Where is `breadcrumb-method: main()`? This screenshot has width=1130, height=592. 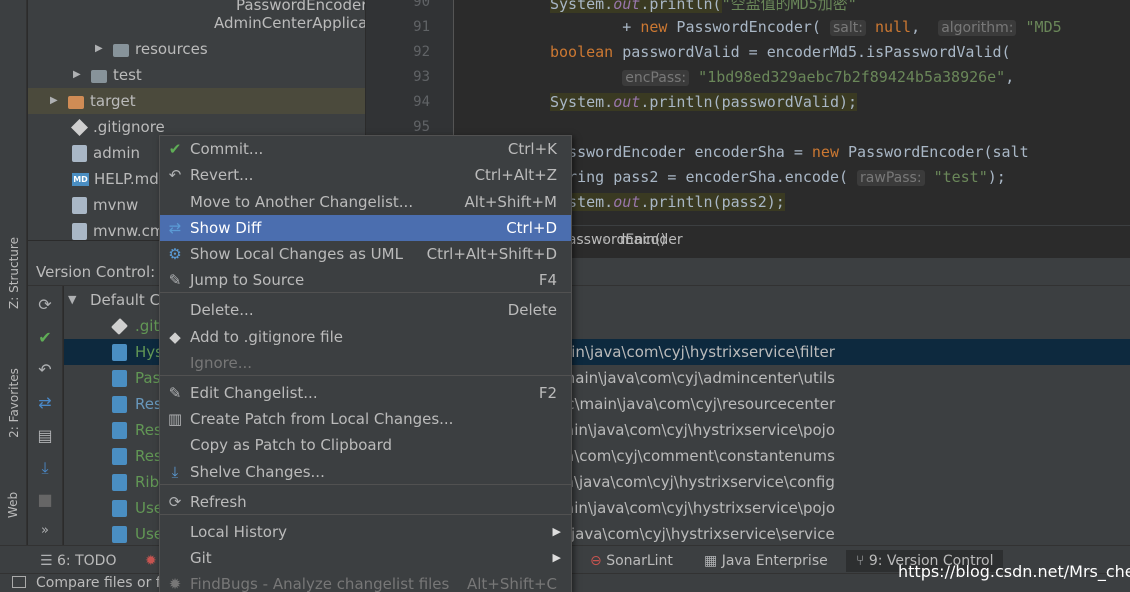
breadcrumb-method: main() is located at coordinates (643, 240).